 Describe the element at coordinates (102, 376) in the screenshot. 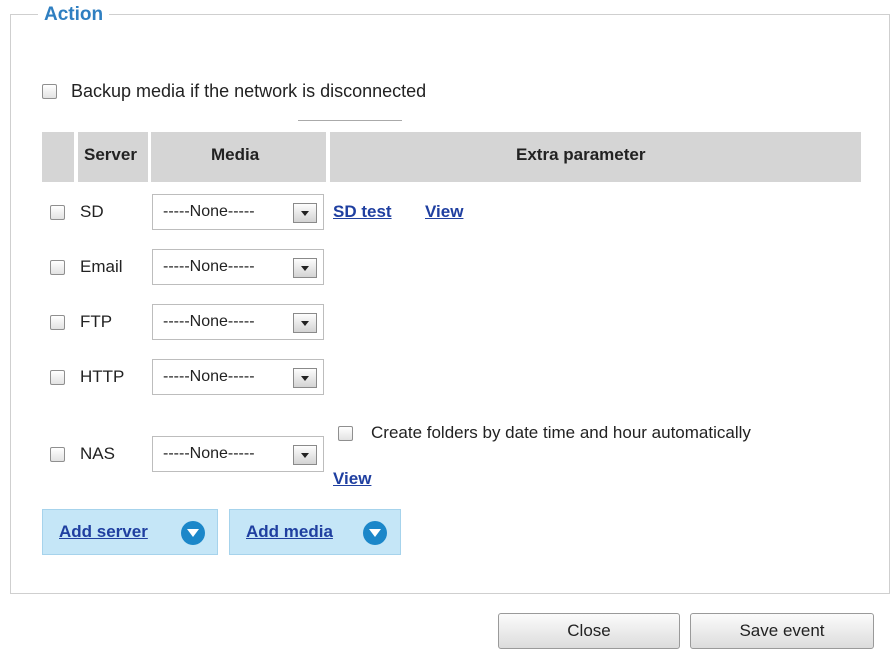

I see `server-http-label: HTTP` at that location.